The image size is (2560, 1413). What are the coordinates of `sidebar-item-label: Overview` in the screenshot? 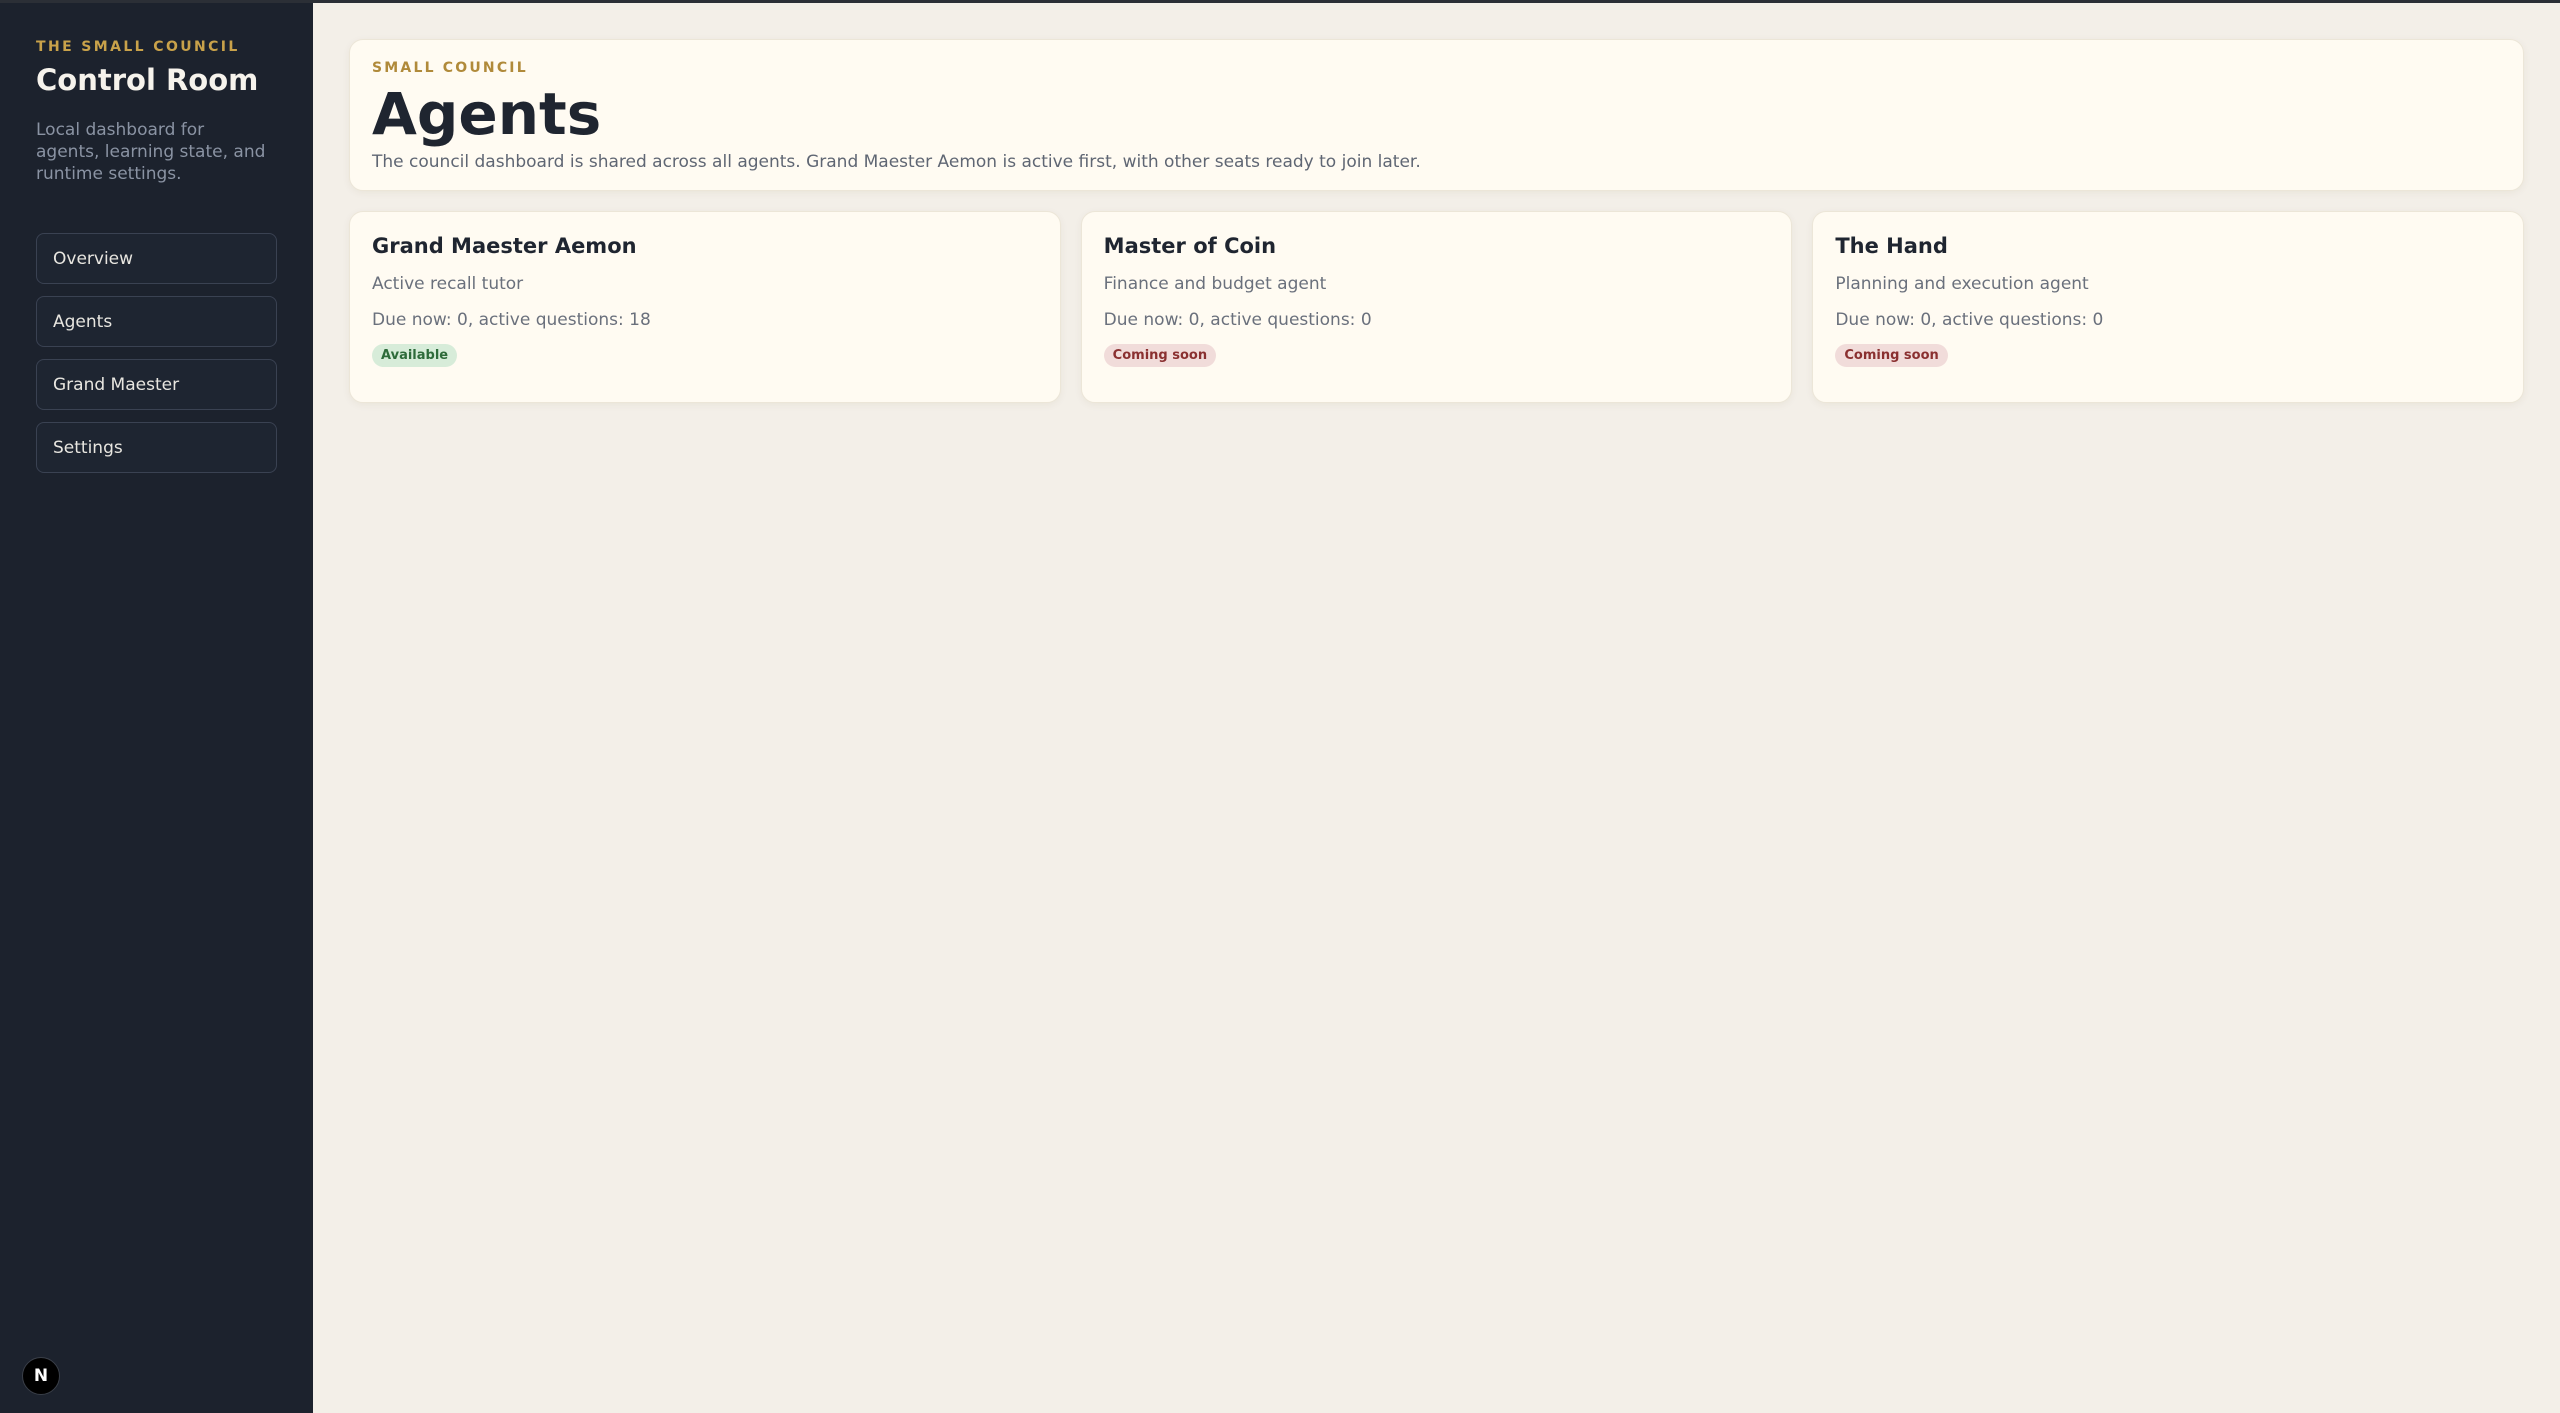 It's located at (93, 258).